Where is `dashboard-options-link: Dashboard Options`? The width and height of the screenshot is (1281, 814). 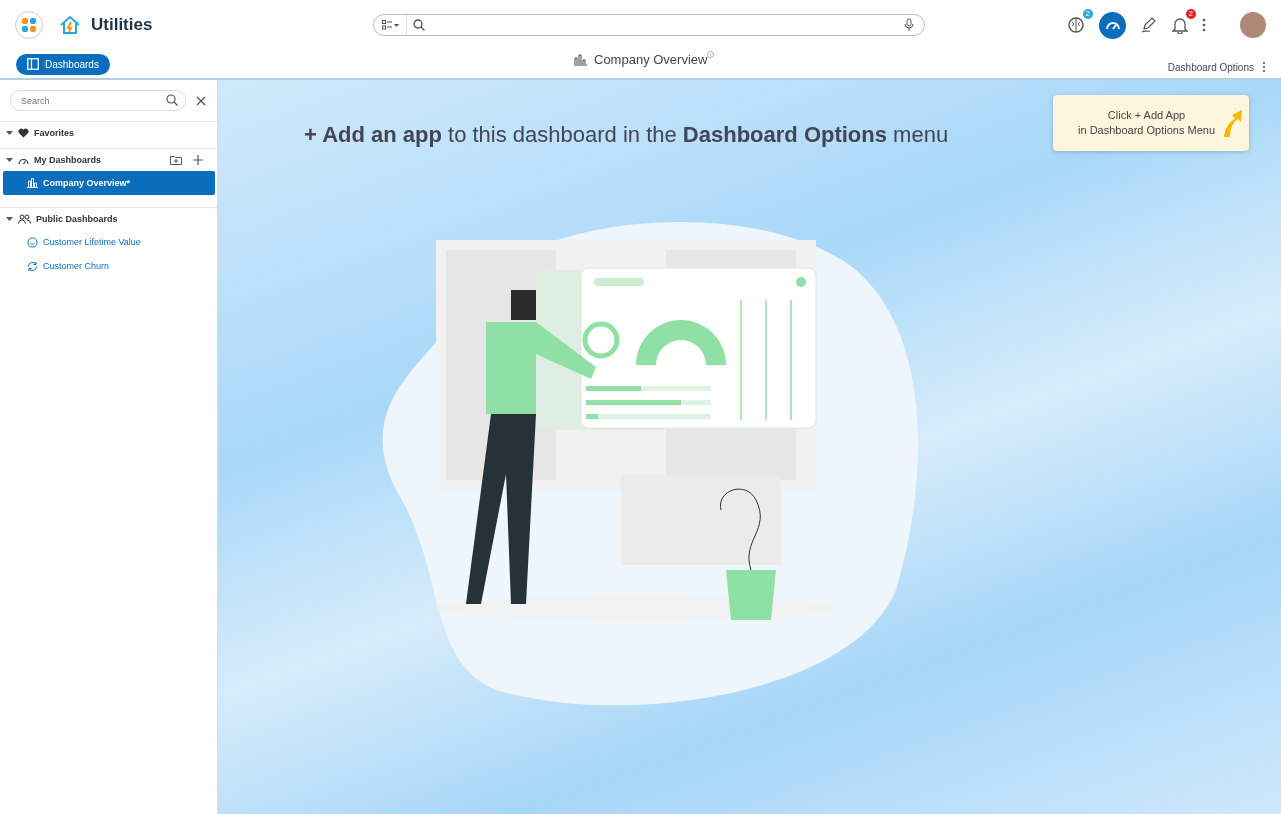 dashboard-options-link: Dashboard Options is located at coordinates (1210, 67).